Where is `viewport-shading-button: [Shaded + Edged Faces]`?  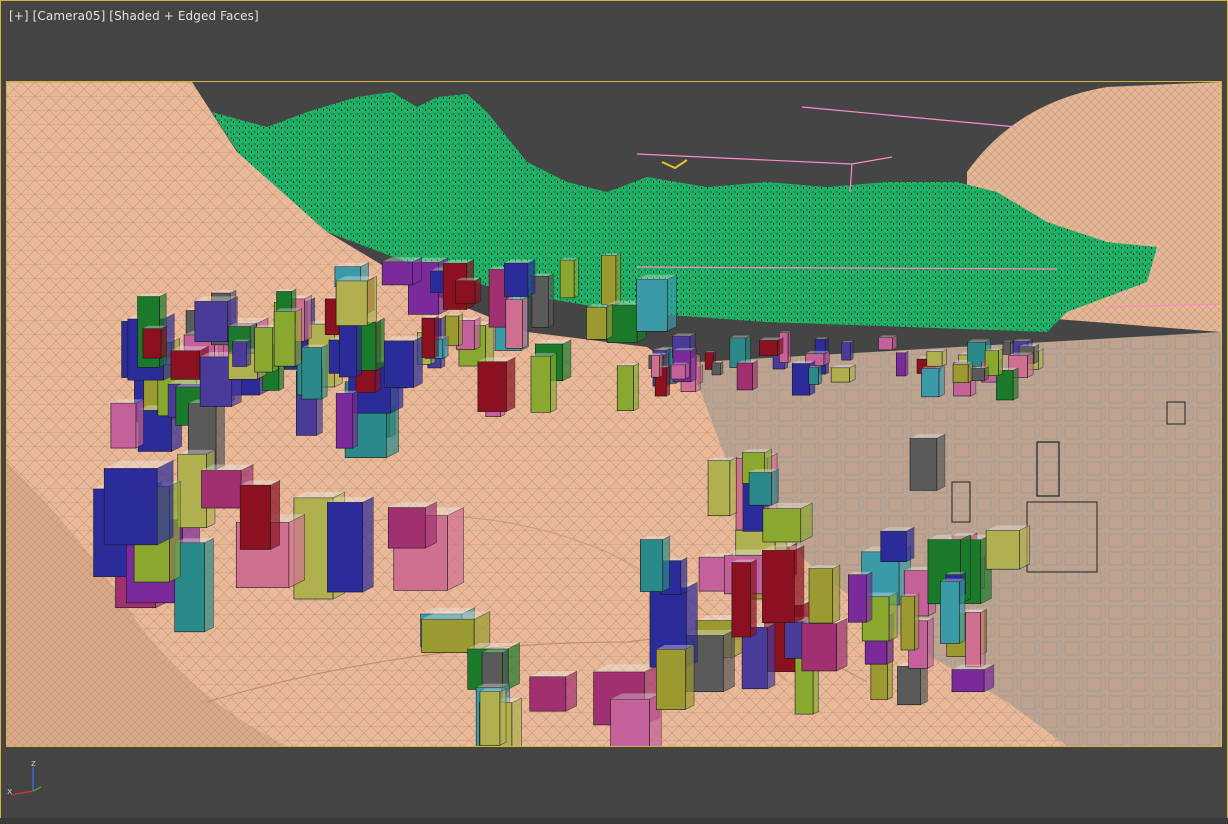
viewport-shading-button: [Shaded + Edged Faces] is located at coordinates (183, 16).